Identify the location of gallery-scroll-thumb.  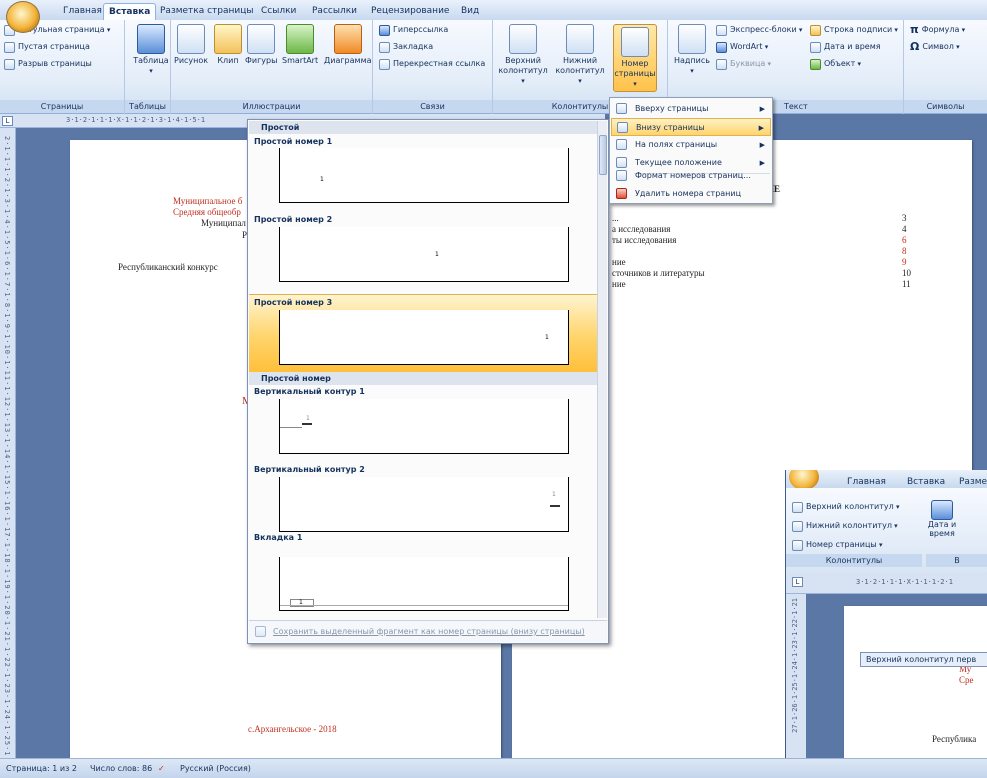
(603, 155).